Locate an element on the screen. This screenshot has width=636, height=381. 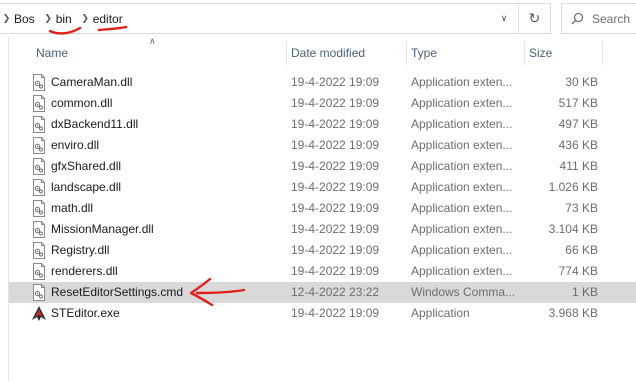
address-bar: ❯ Bos ❯ bin ❯ editor ∨ ↻ is located at coordinates (275, 18).